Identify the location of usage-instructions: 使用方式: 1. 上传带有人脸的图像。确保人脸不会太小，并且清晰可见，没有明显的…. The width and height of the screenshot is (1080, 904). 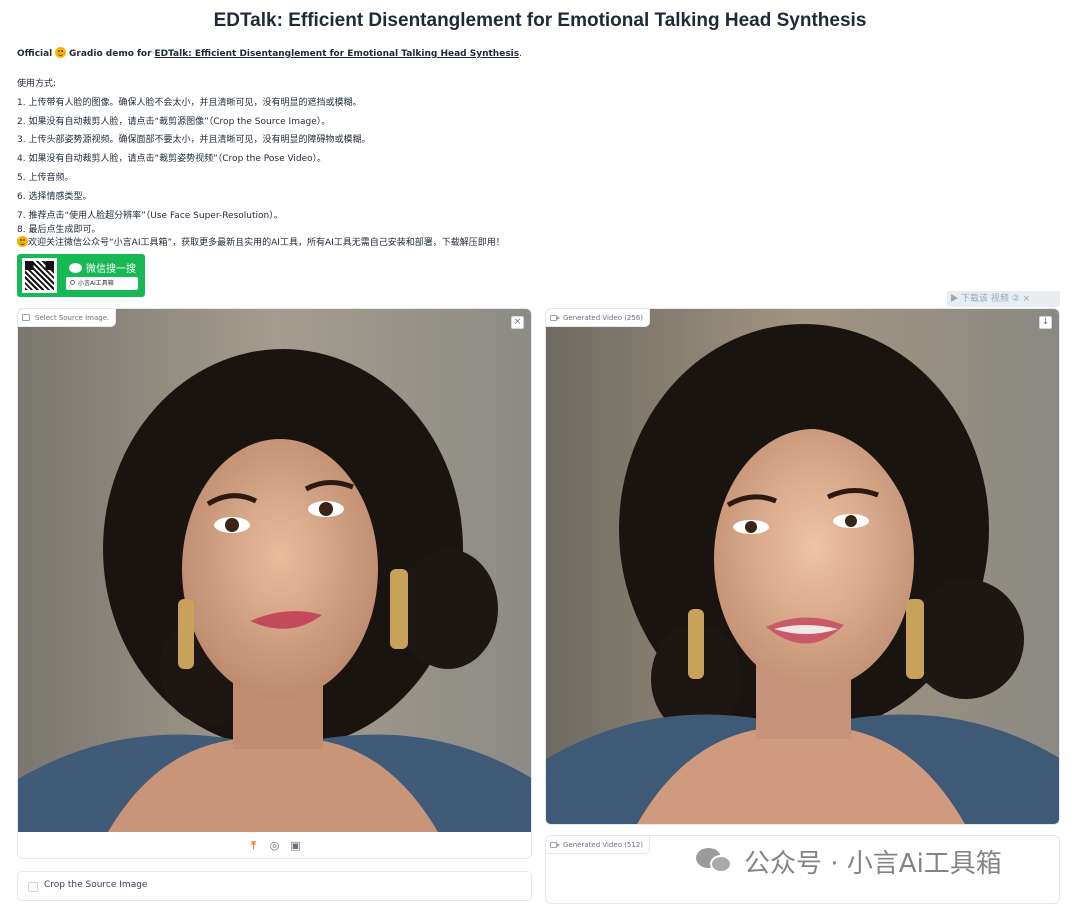
(261, 162).